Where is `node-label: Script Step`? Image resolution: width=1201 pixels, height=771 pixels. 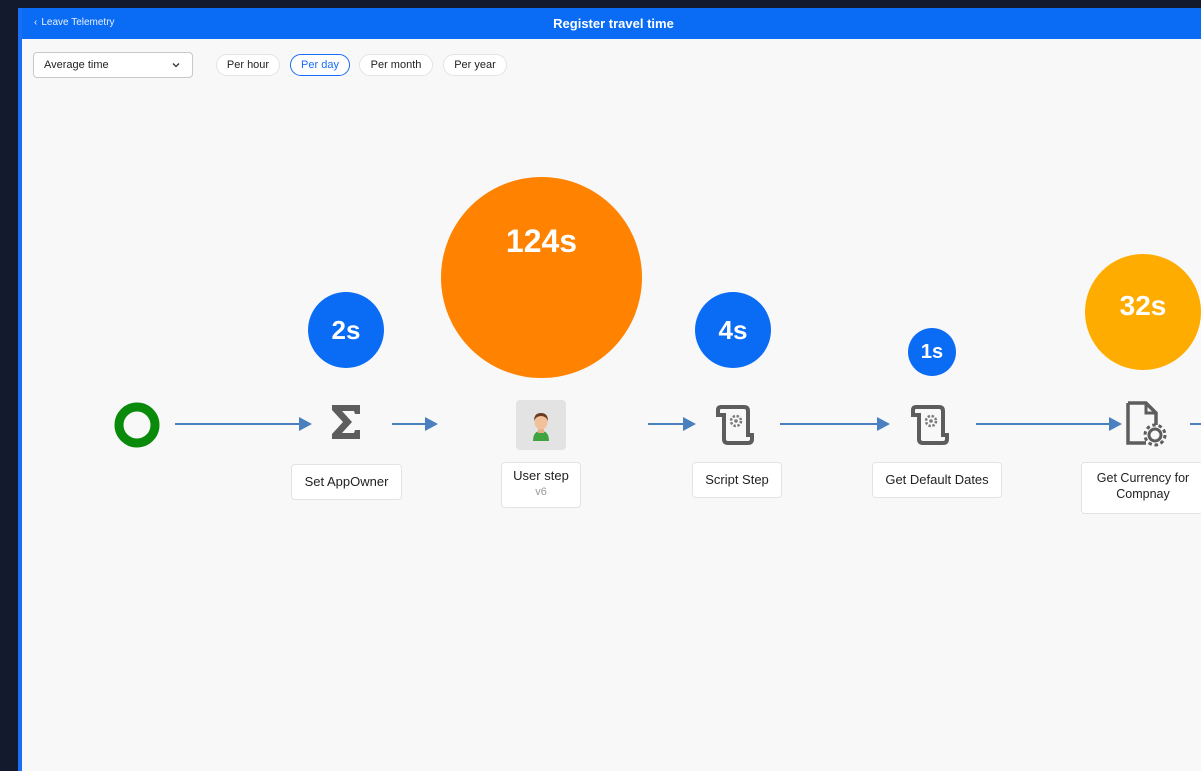
node-label: Script Step is located at coordinates (737, 480).